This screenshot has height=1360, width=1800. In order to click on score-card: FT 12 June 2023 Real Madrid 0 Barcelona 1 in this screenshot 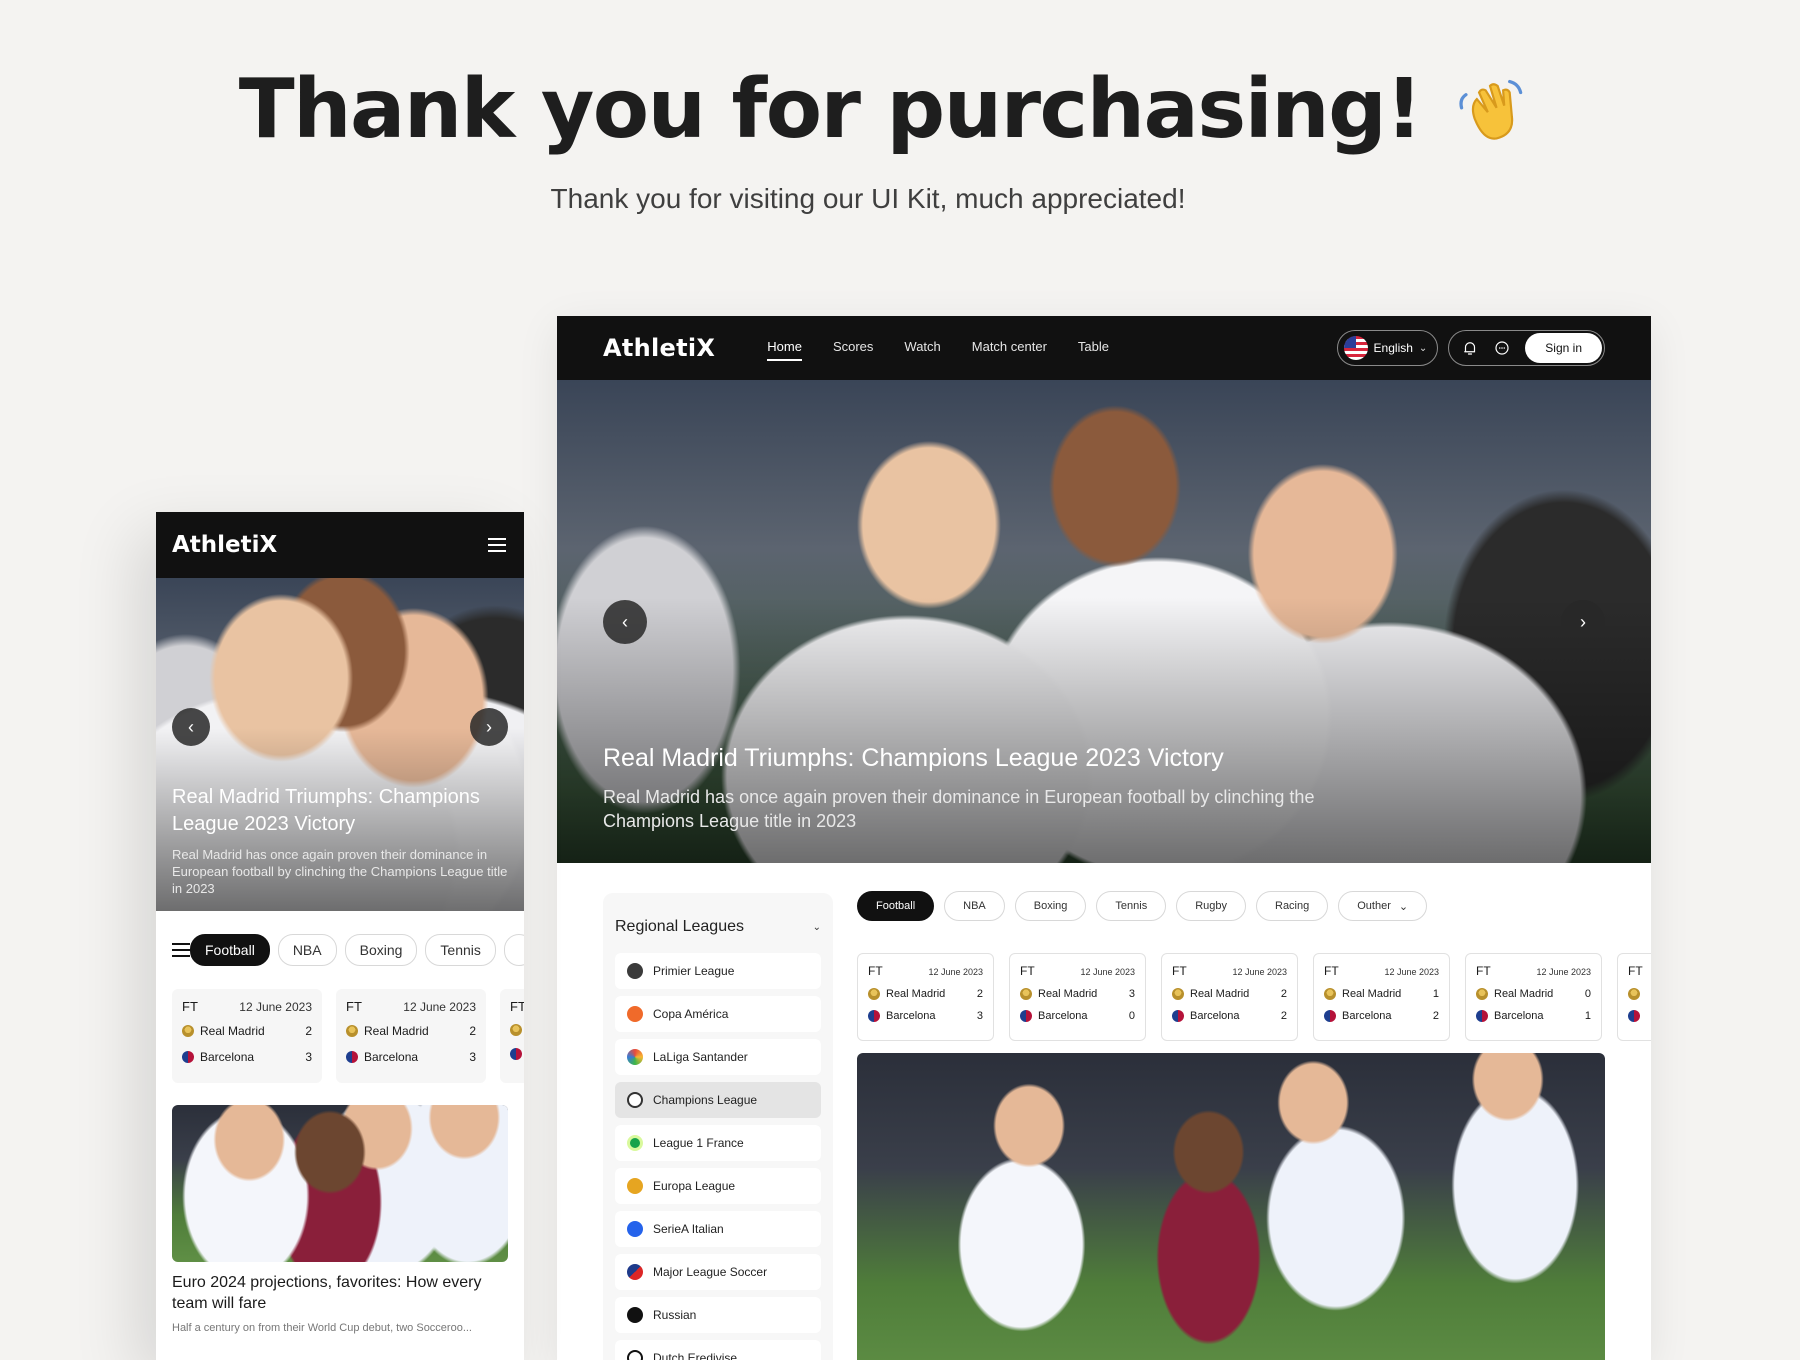, I will do `click(1533, 997)`.